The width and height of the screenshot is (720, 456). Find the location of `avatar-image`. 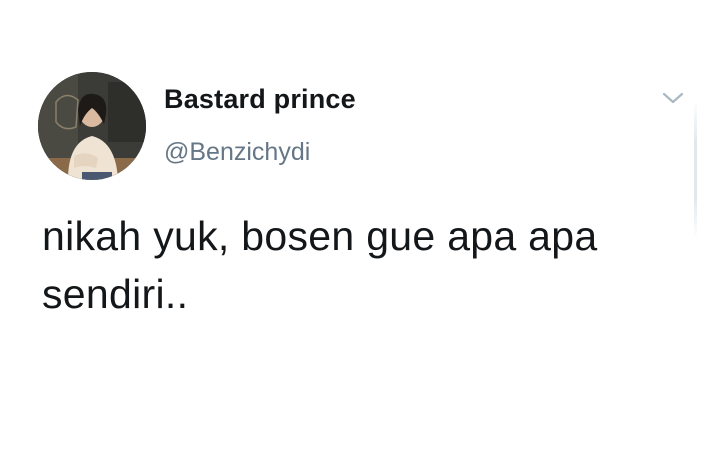

avatar-image is located at coordinates (92, 126).